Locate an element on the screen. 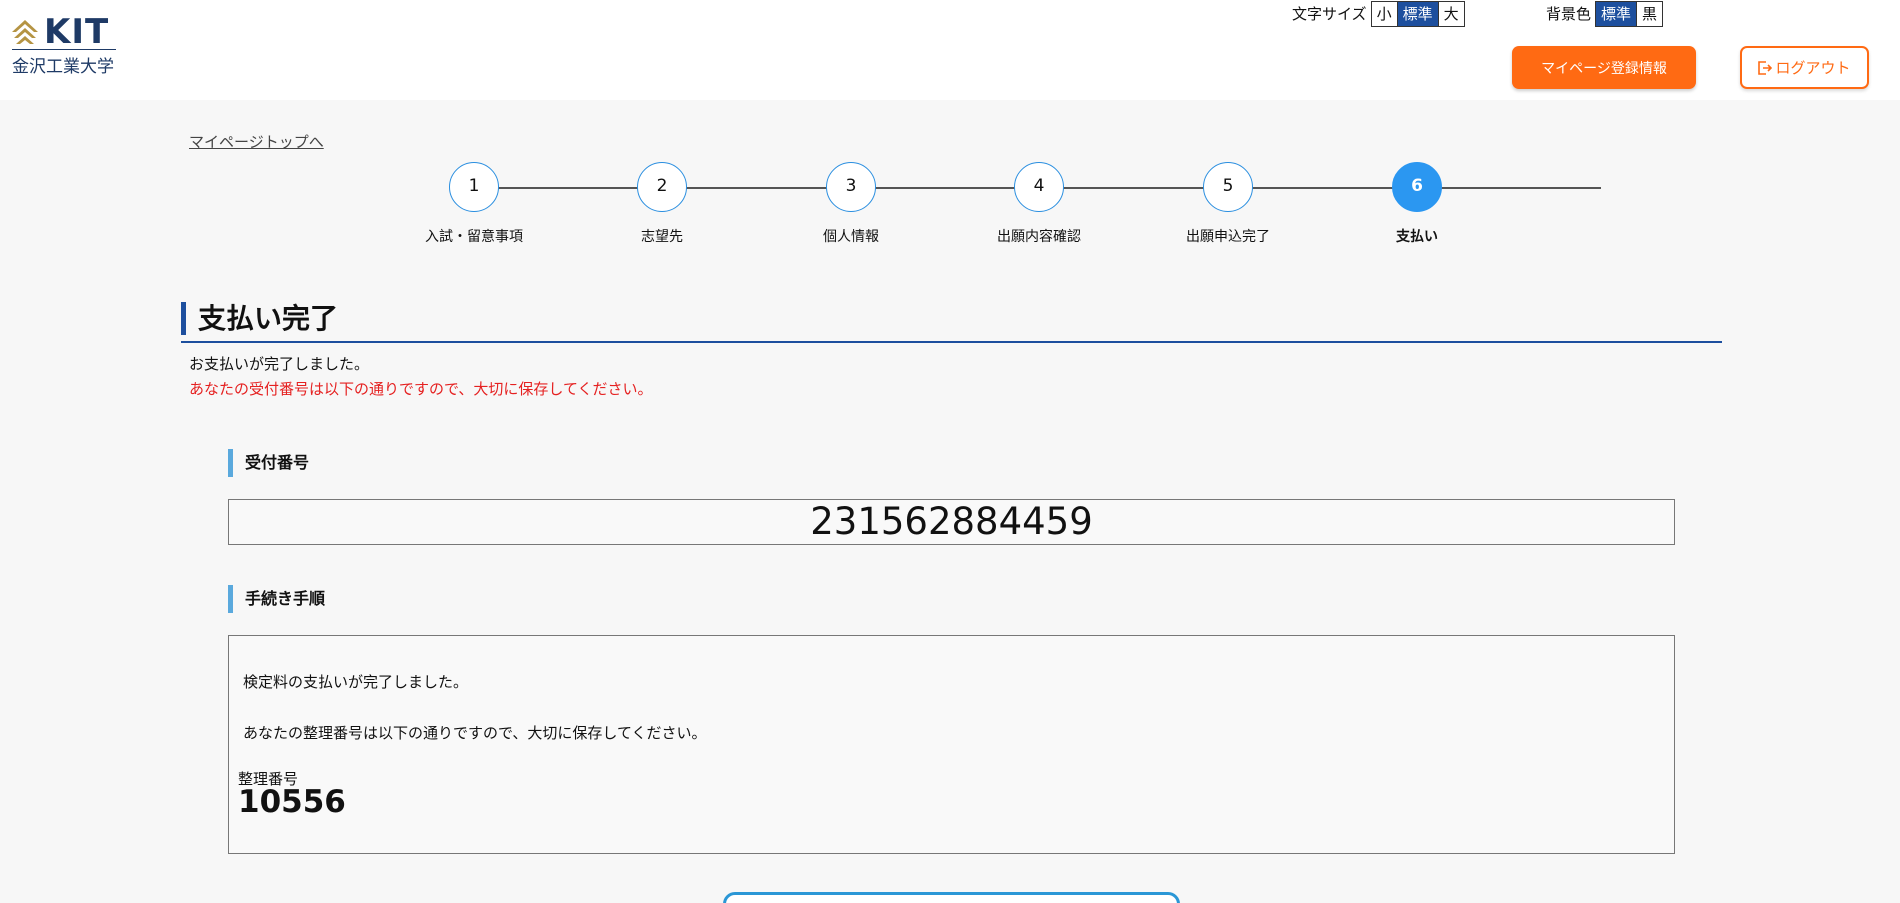 The height and width of the screenshot is (903, 1900). font-size-label: 文字サイズ is located at coordinates (1329, 14).